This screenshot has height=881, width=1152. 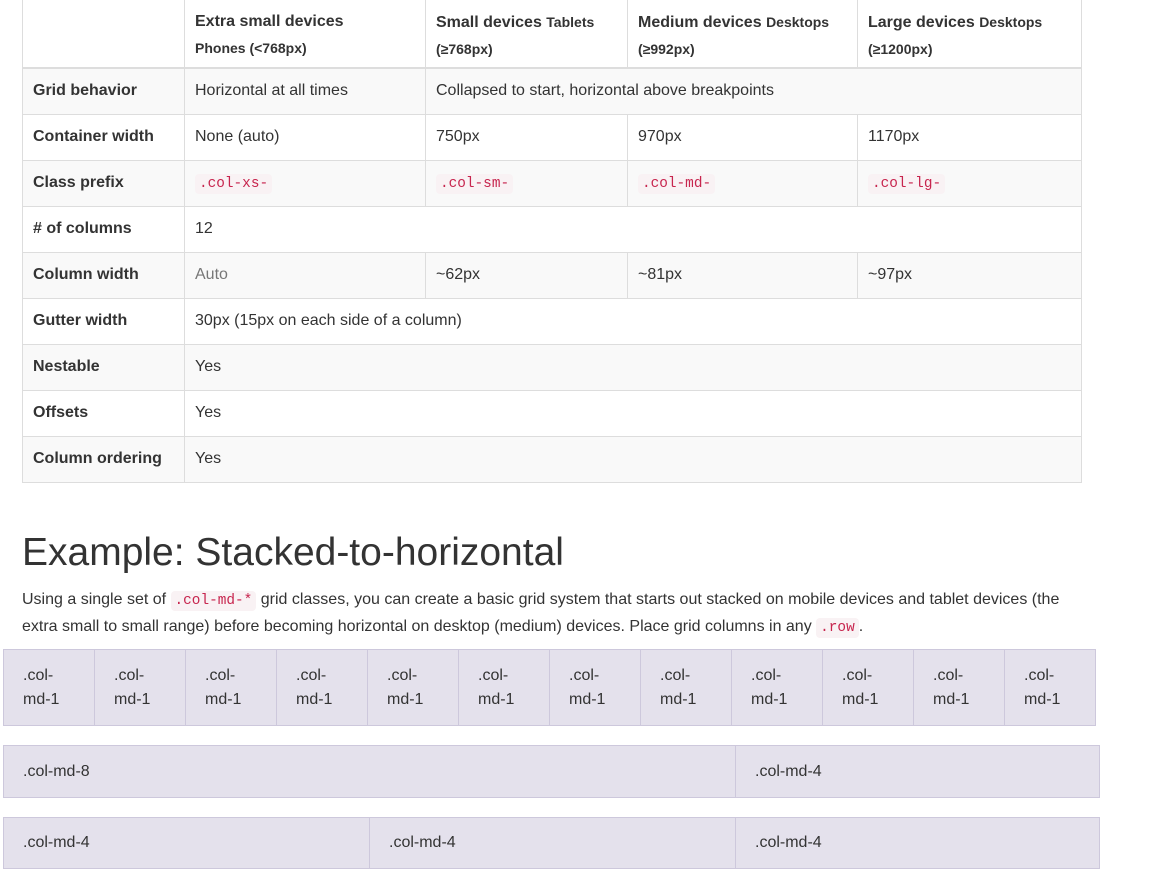 I want to click on table-cell: Horizontal at all times, so click(x=305, y=91).